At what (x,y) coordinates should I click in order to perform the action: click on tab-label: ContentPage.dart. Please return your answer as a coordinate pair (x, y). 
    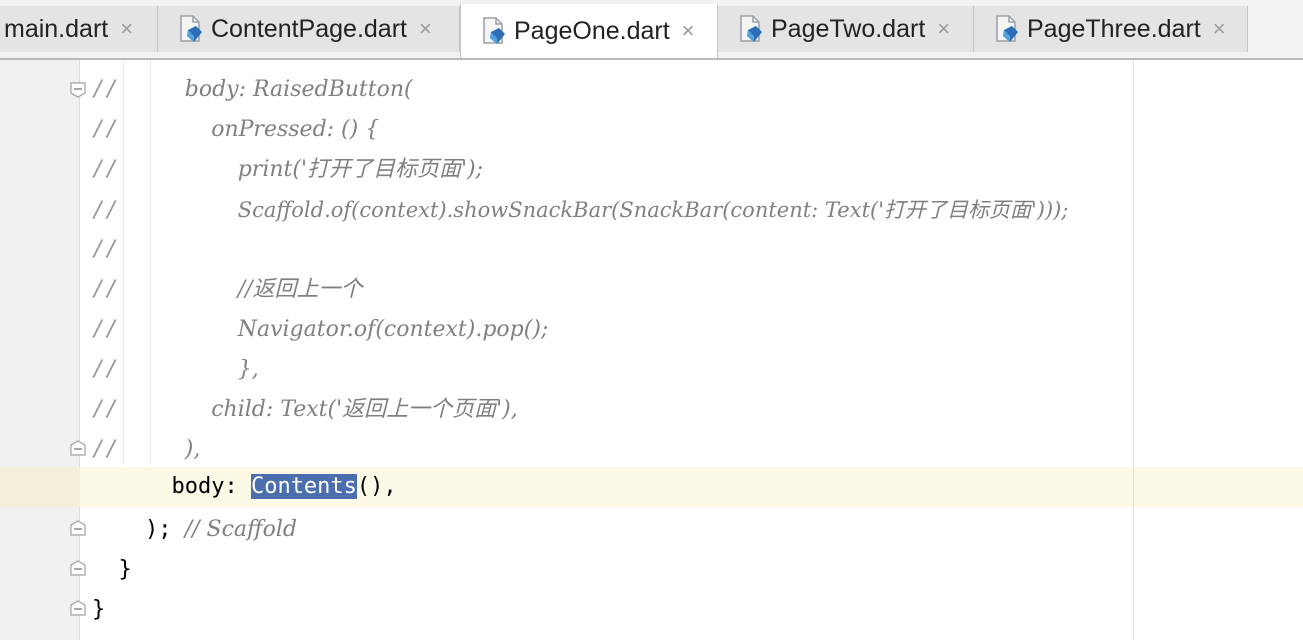
    Looking at the image, I should click on (309, 28).